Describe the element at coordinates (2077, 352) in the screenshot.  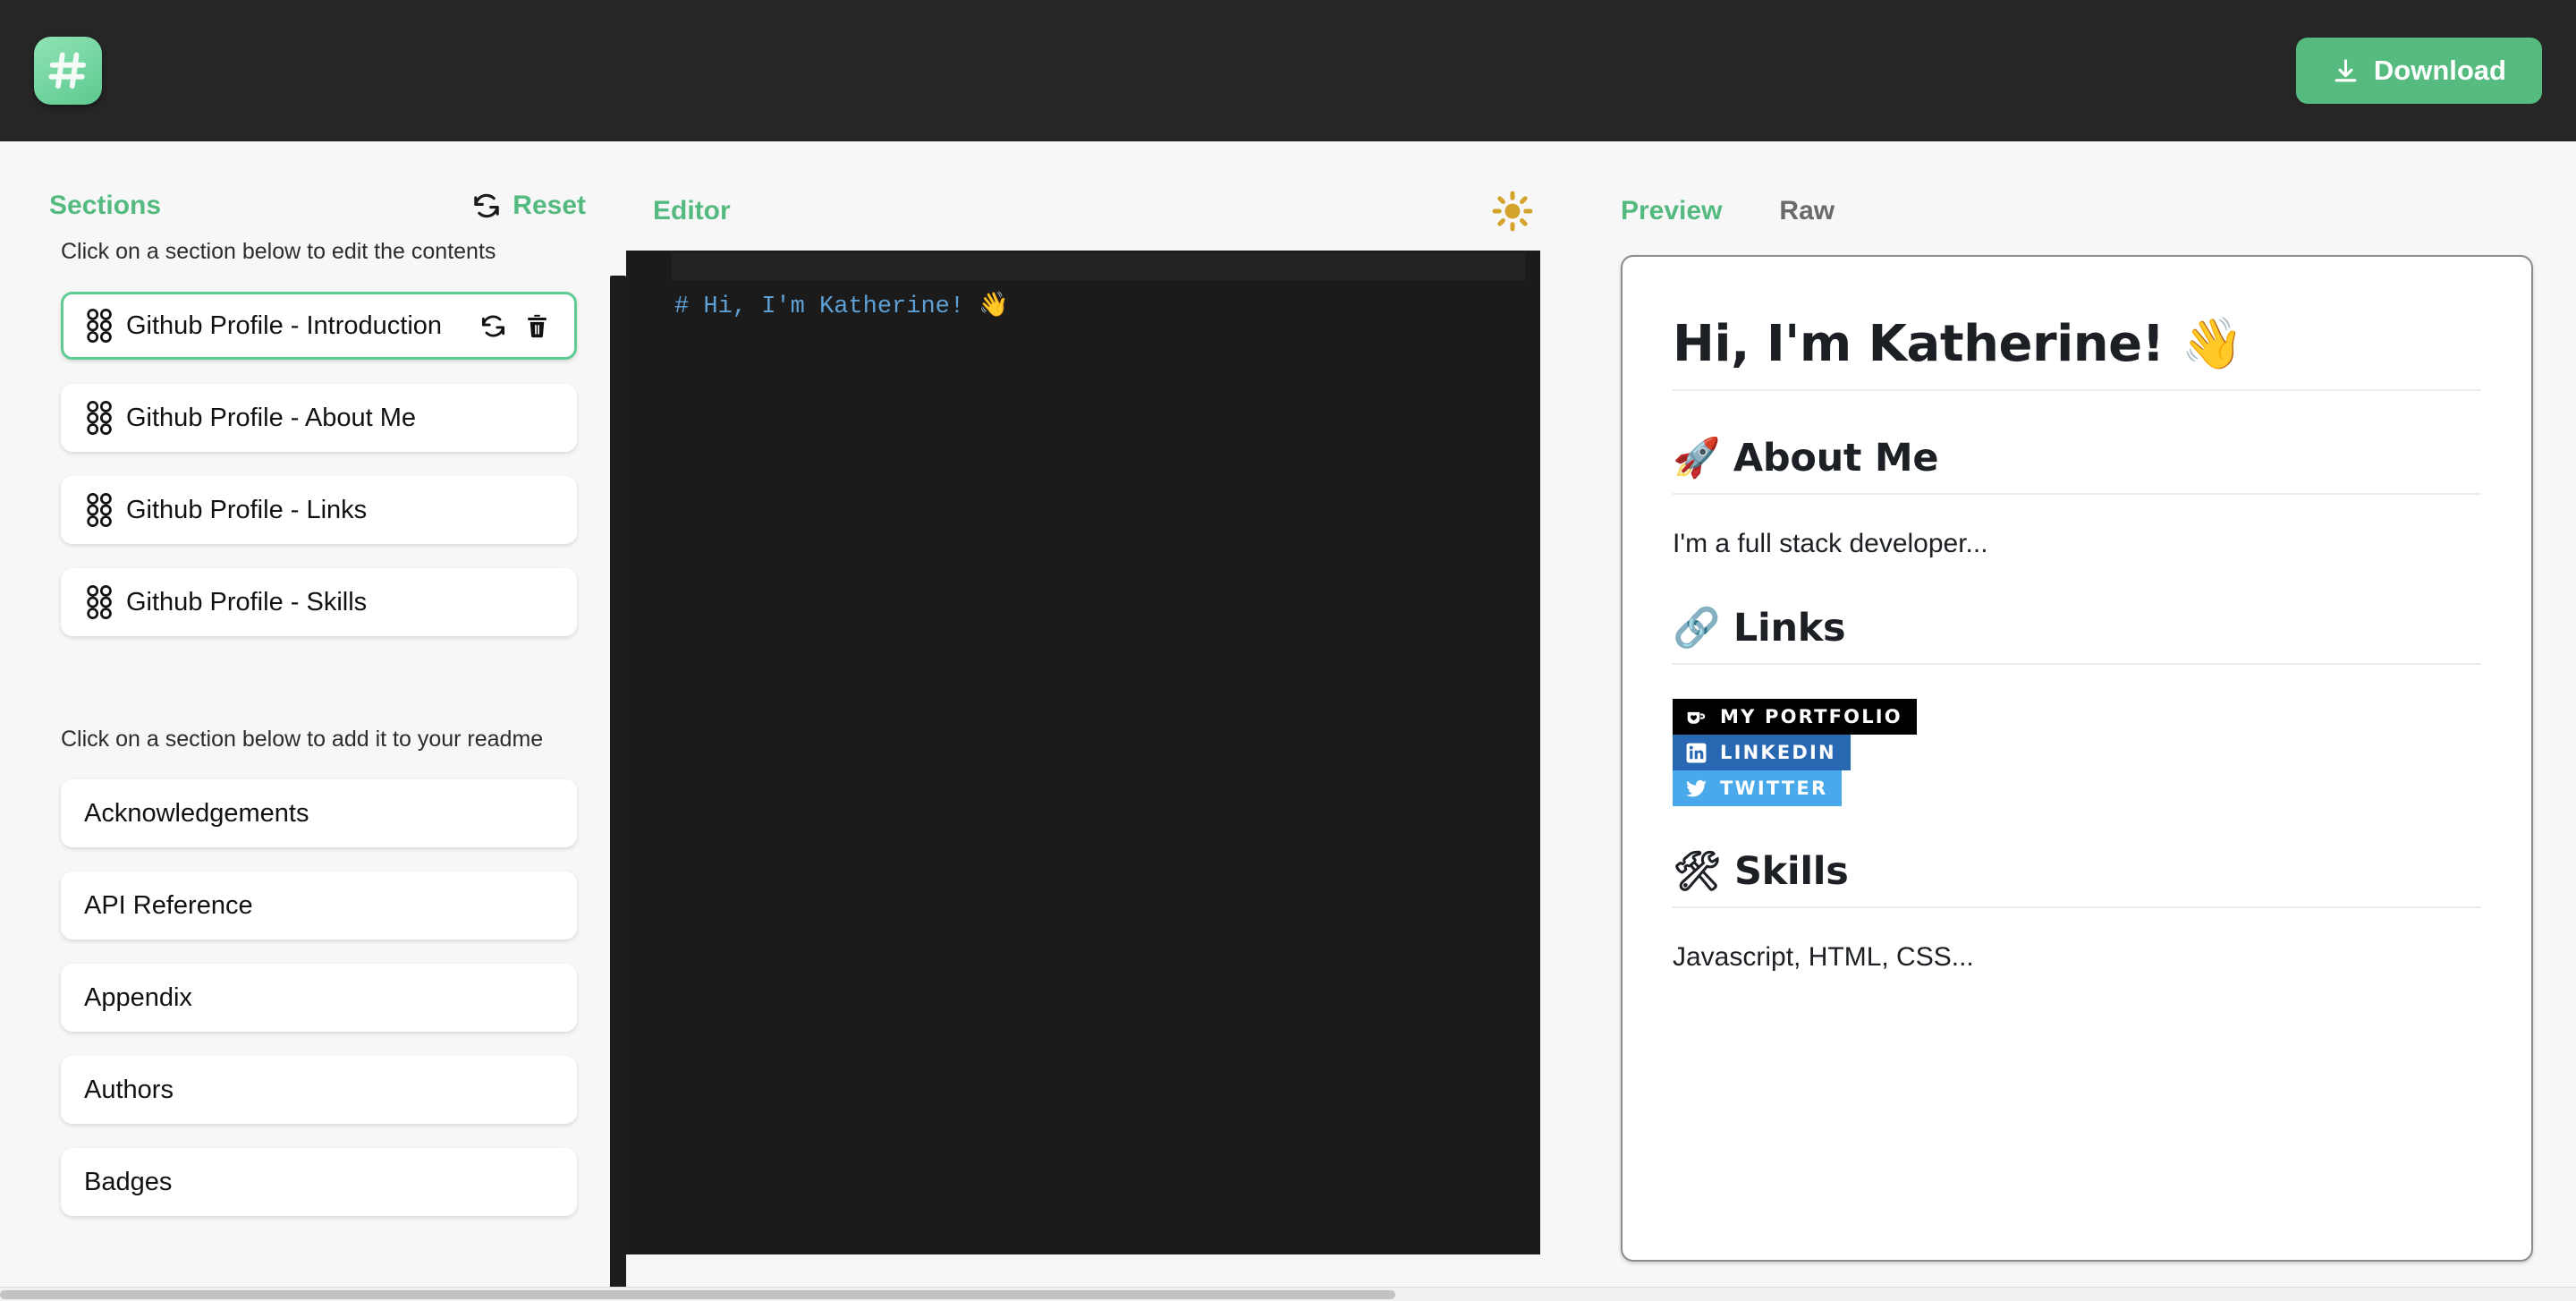
I see `preview-title: Hi, I'm Katherine! 👋` at that location.